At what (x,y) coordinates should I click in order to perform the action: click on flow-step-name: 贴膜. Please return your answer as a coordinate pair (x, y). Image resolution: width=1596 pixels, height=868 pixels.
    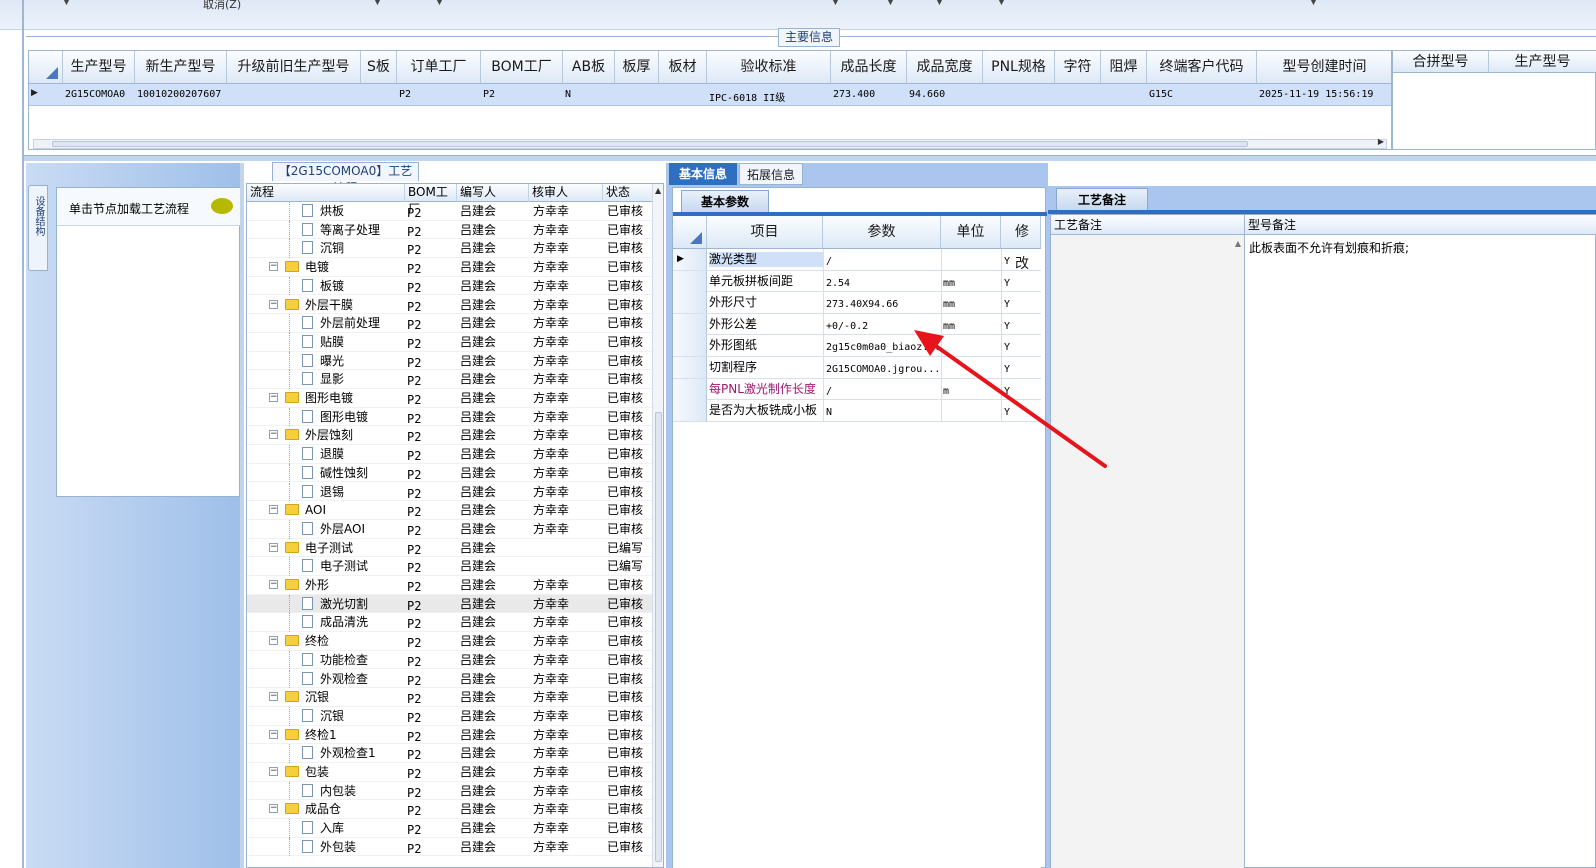
    Looking at the image, I should click on (362, 342).